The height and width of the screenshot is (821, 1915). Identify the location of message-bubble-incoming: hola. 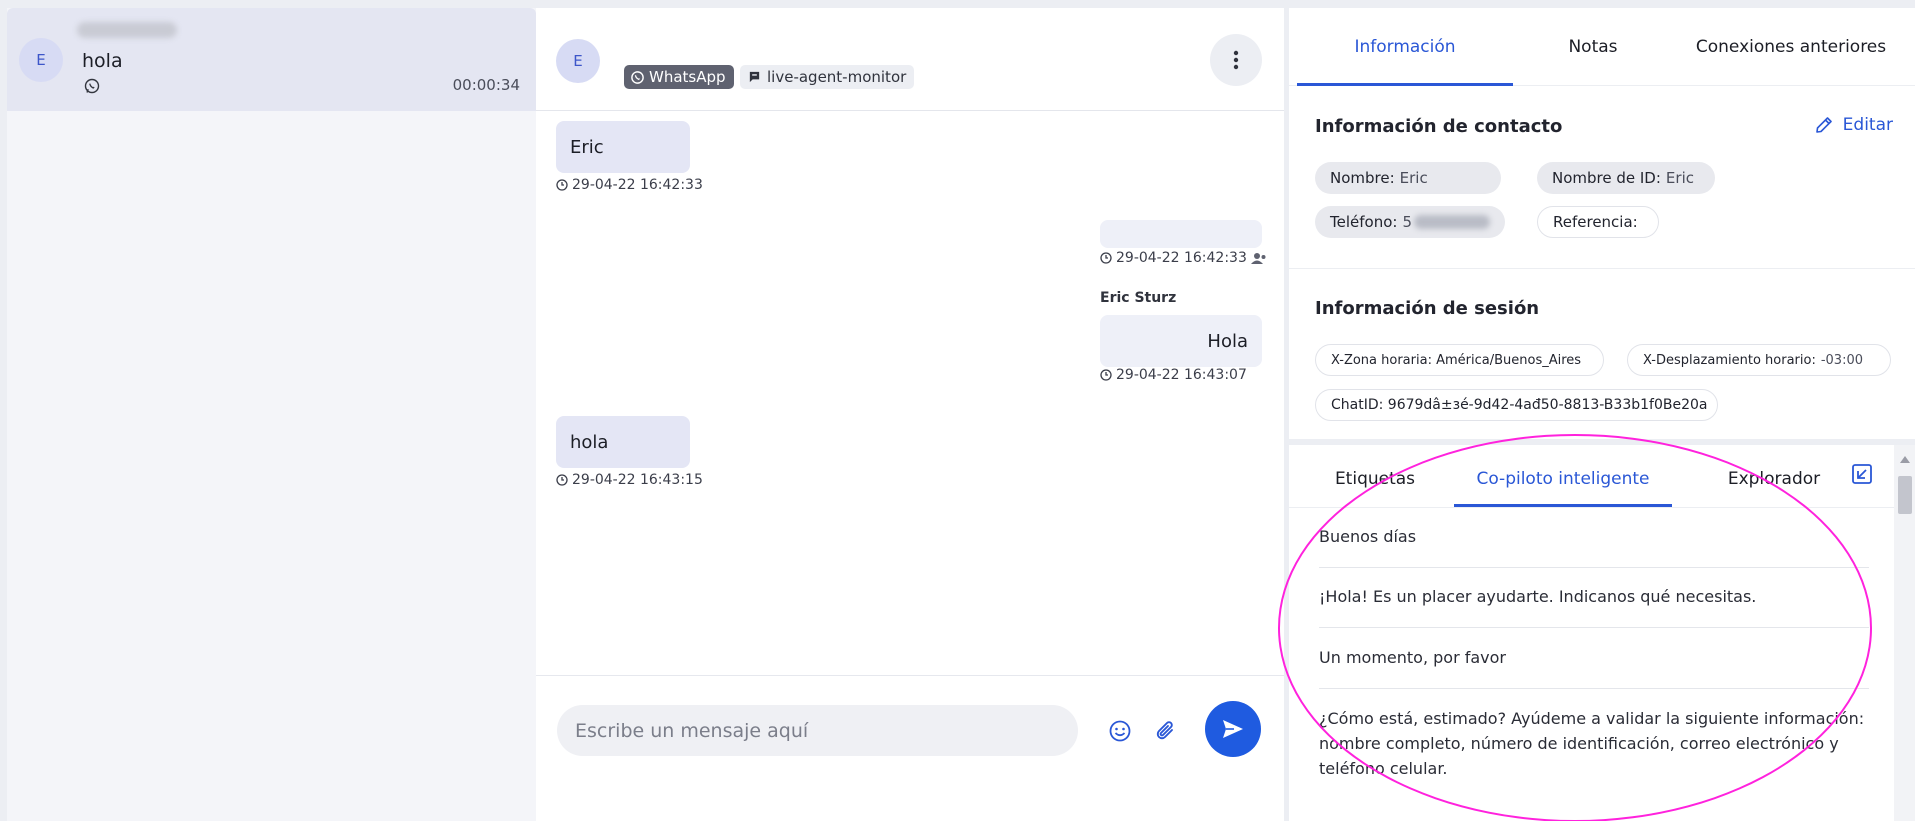
(623, 442).